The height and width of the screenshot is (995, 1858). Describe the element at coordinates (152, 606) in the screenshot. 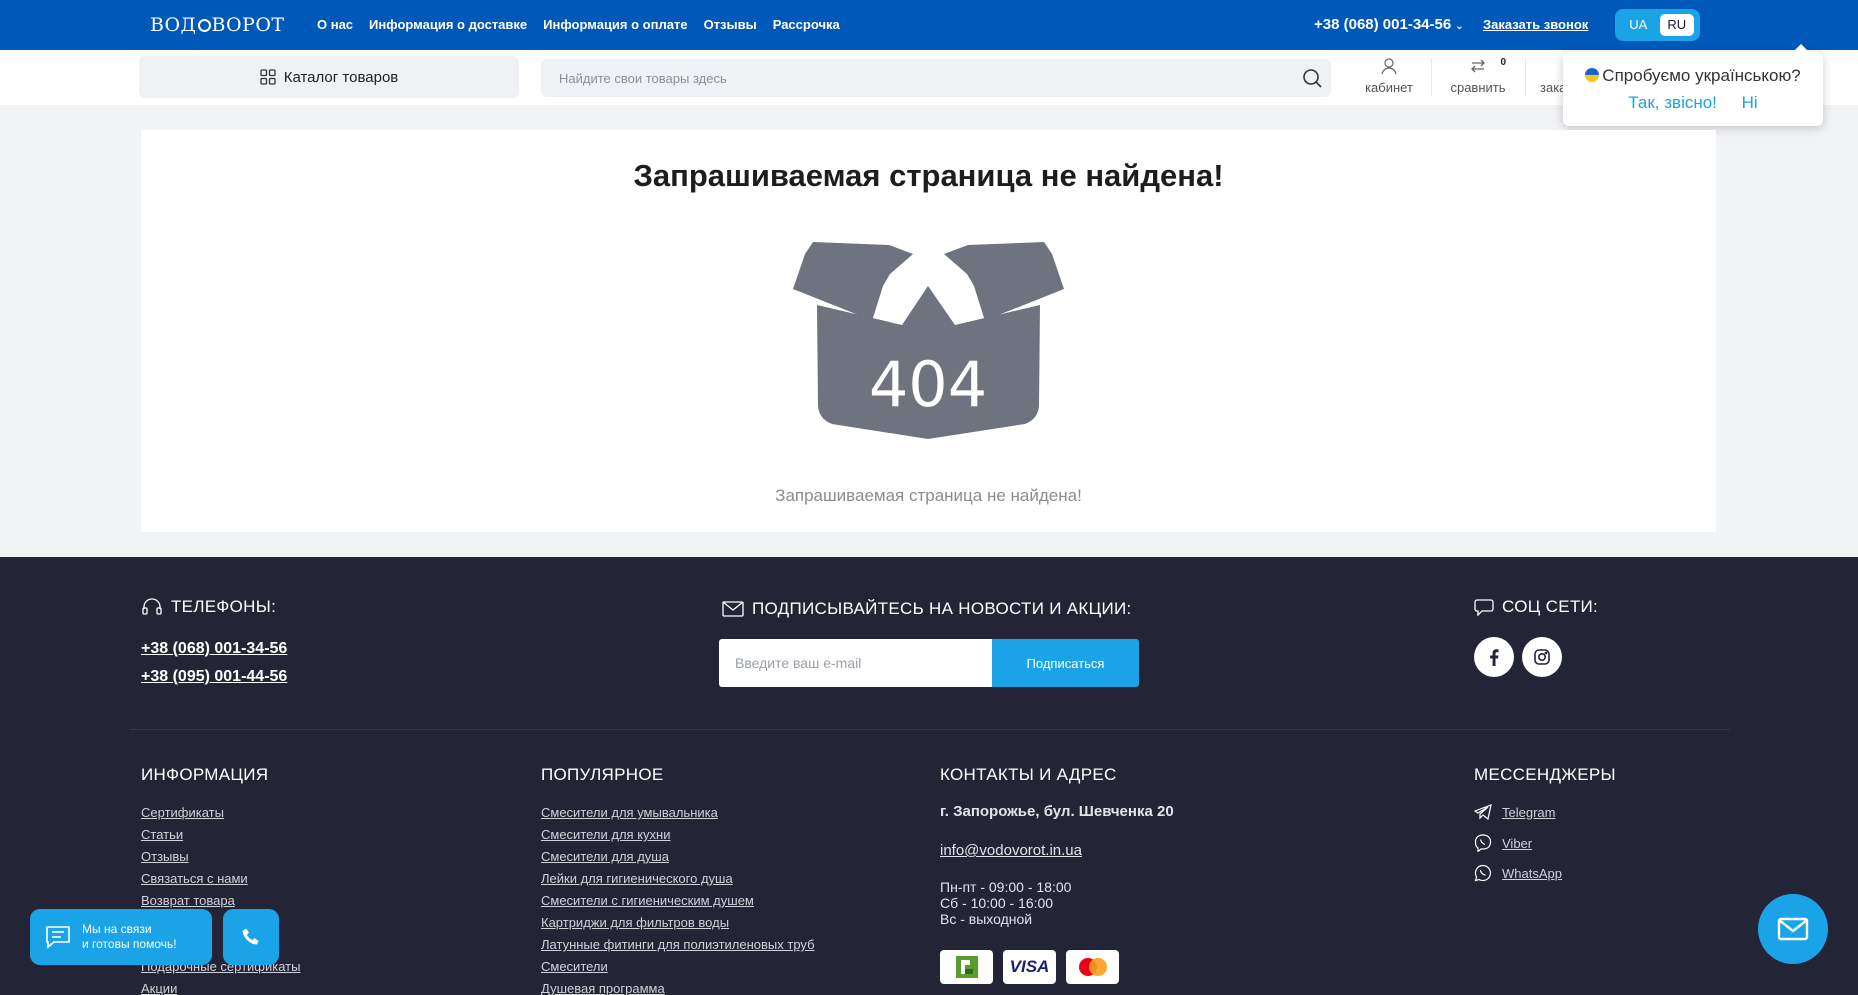

I see `headset-icon` at that location.